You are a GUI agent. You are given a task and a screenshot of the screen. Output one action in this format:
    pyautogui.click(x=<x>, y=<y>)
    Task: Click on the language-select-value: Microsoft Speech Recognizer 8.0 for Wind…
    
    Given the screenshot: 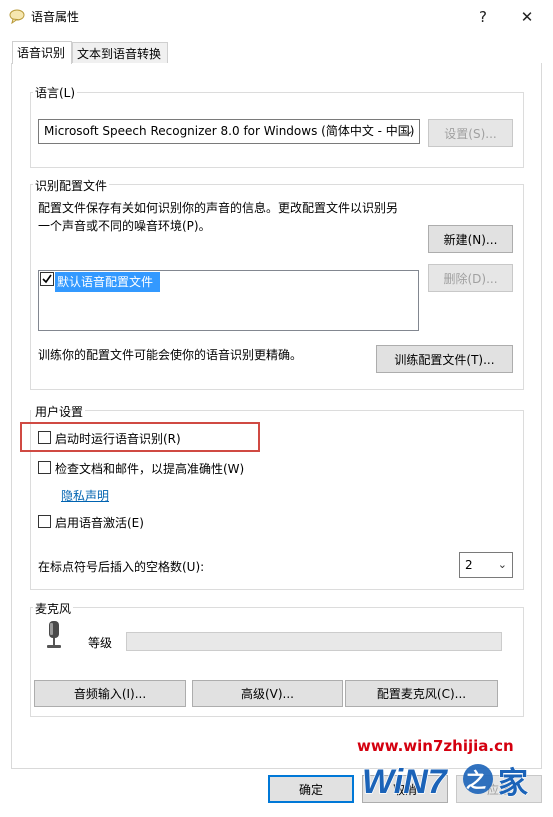 What is the action you would take?
    pyautogui.click(x=229, y=131)
    